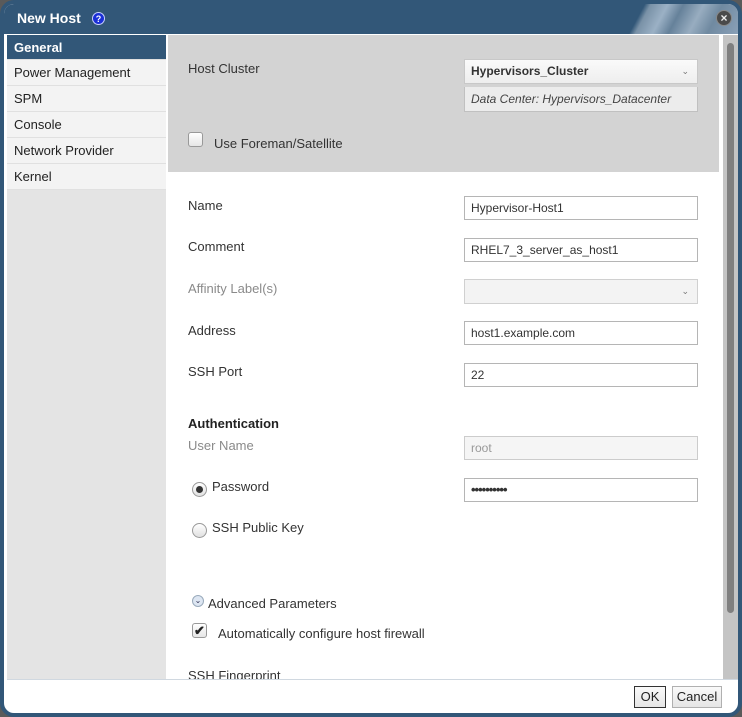  I want to click on password-radio, so click(199, 489).